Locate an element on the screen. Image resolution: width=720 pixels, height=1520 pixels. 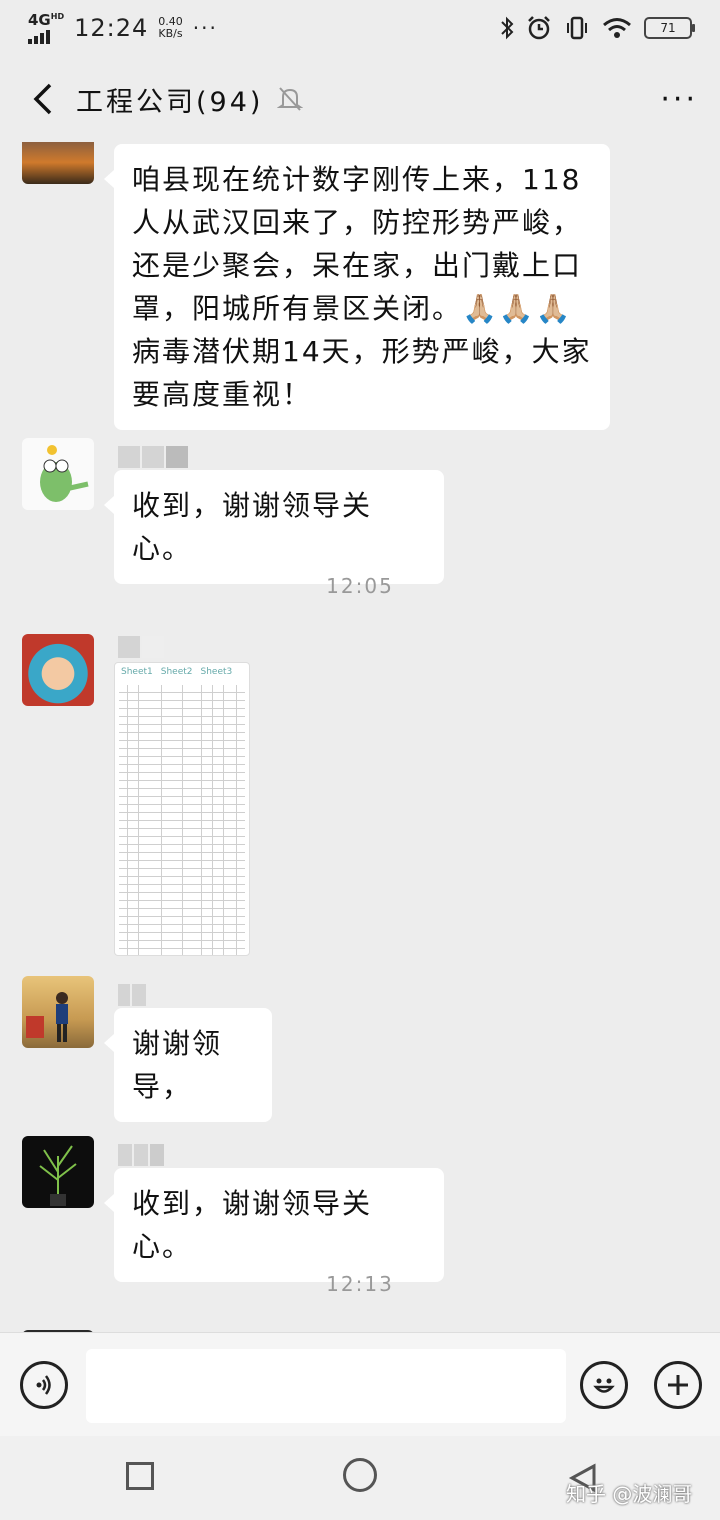
sheet-tab: Sheet3 is located at coordinates (216, 672).